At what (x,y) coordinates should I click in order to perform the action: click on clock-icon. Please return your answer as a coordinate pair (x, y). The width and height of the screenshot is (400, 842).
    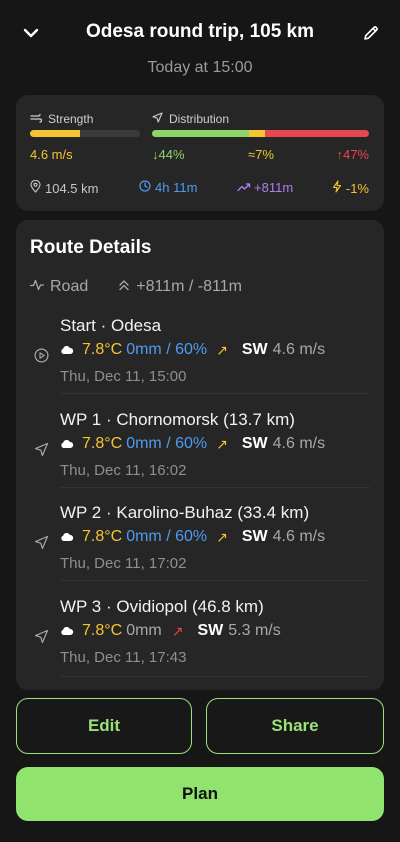
    Looking at the image, I should click on (145, 187).